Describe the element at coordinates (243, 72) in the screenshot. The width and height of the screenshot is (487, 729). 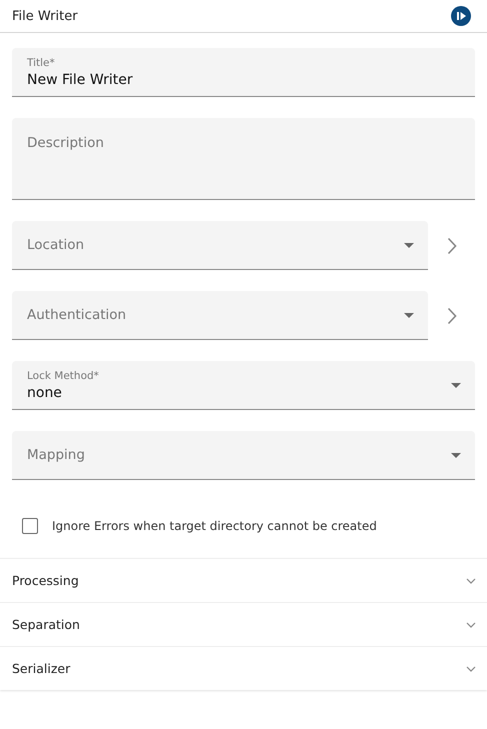
I see `input-field: Title* New File Writer` at that location.